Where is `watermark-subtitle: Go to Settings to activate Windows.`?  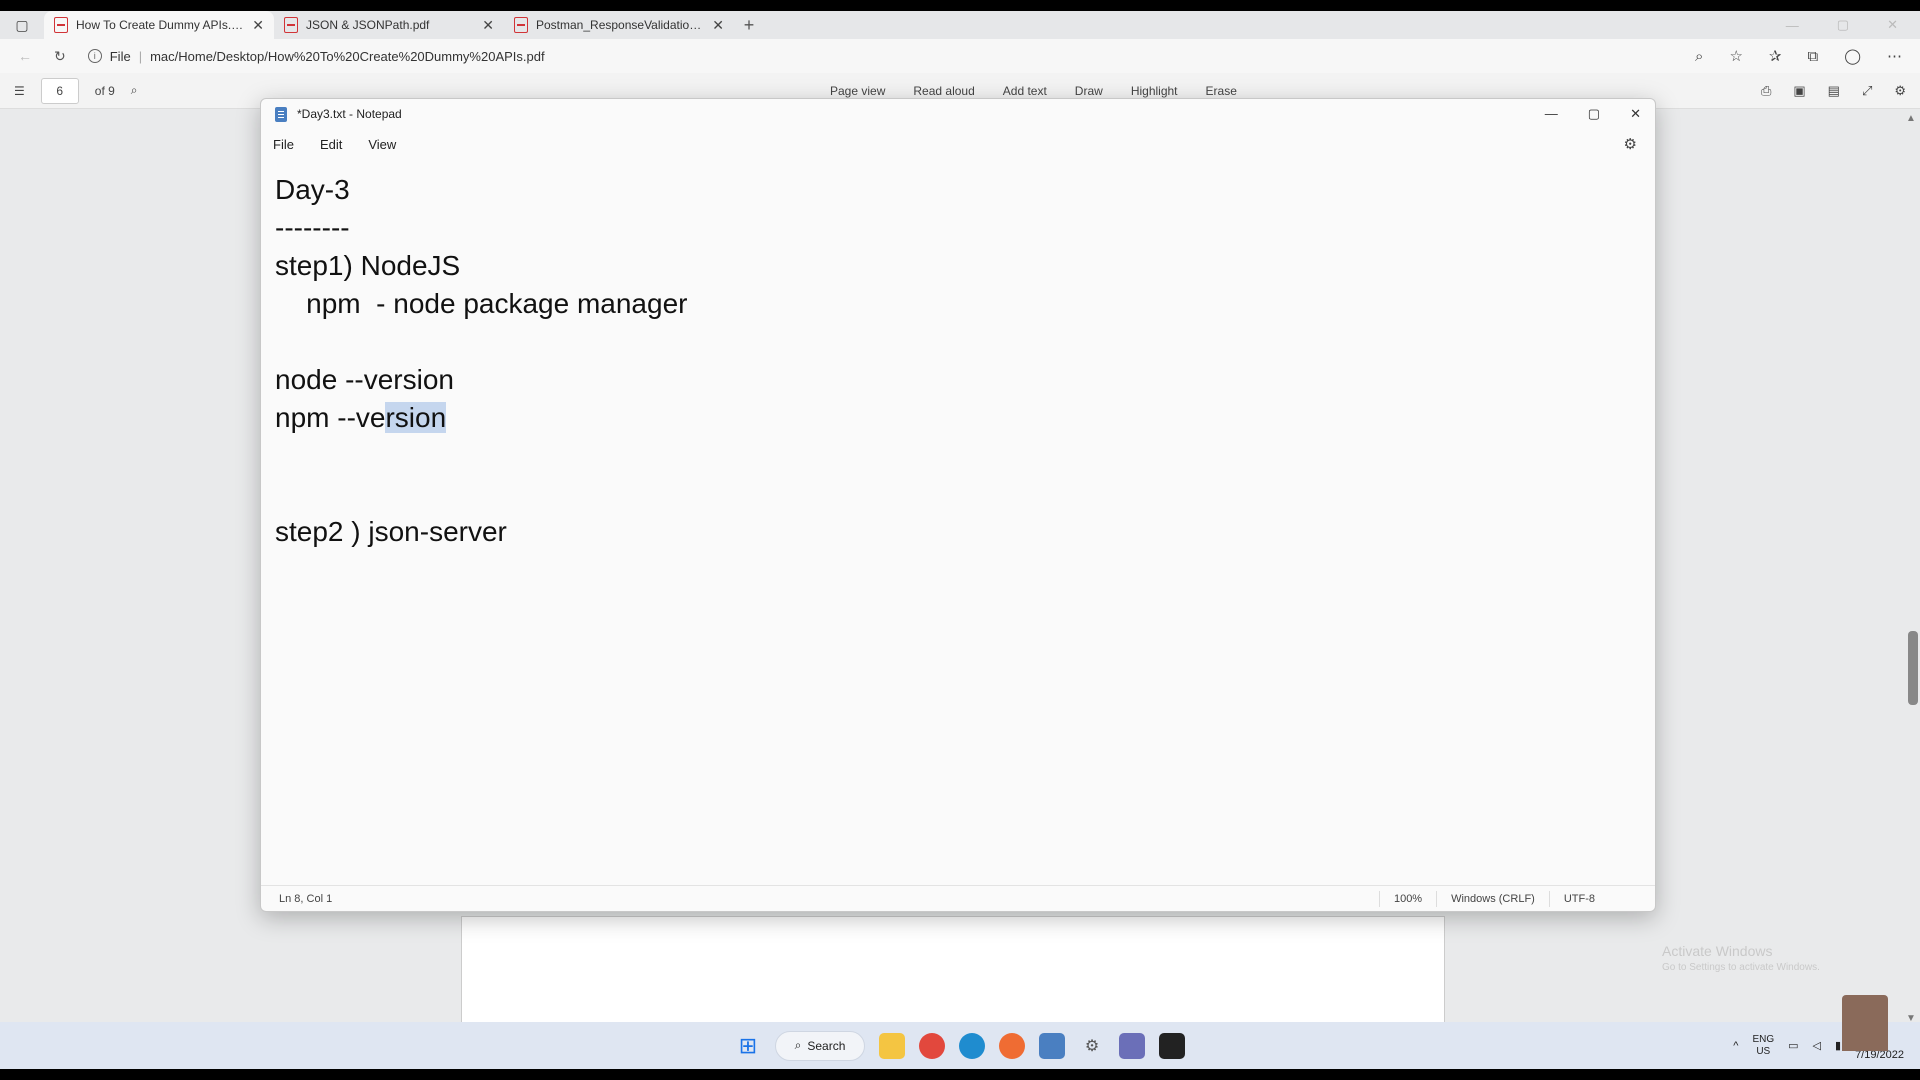 watermark-subtitle: Go to Settings to activate Windows. is located at coordinates (1741, 967).